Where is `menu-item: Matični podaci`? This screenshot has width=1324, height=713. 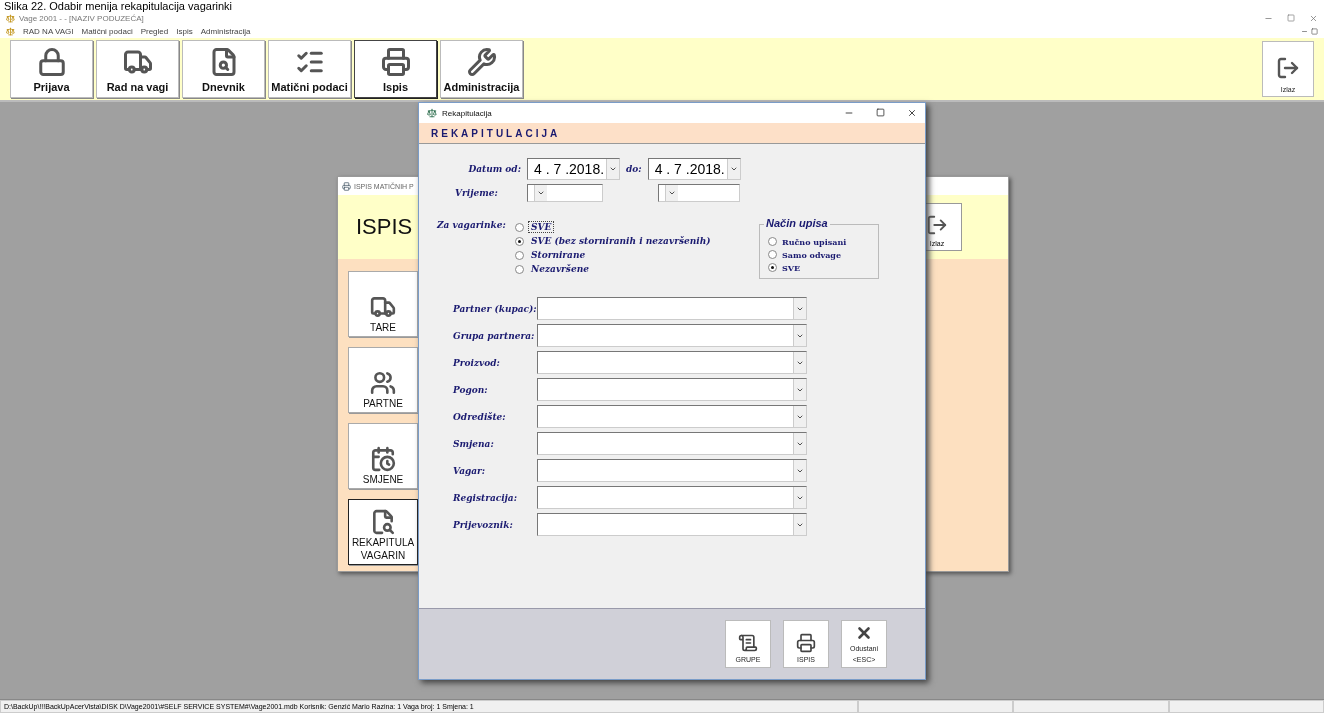
menu-item: Matični podaci is located at coordinates (107, 31).